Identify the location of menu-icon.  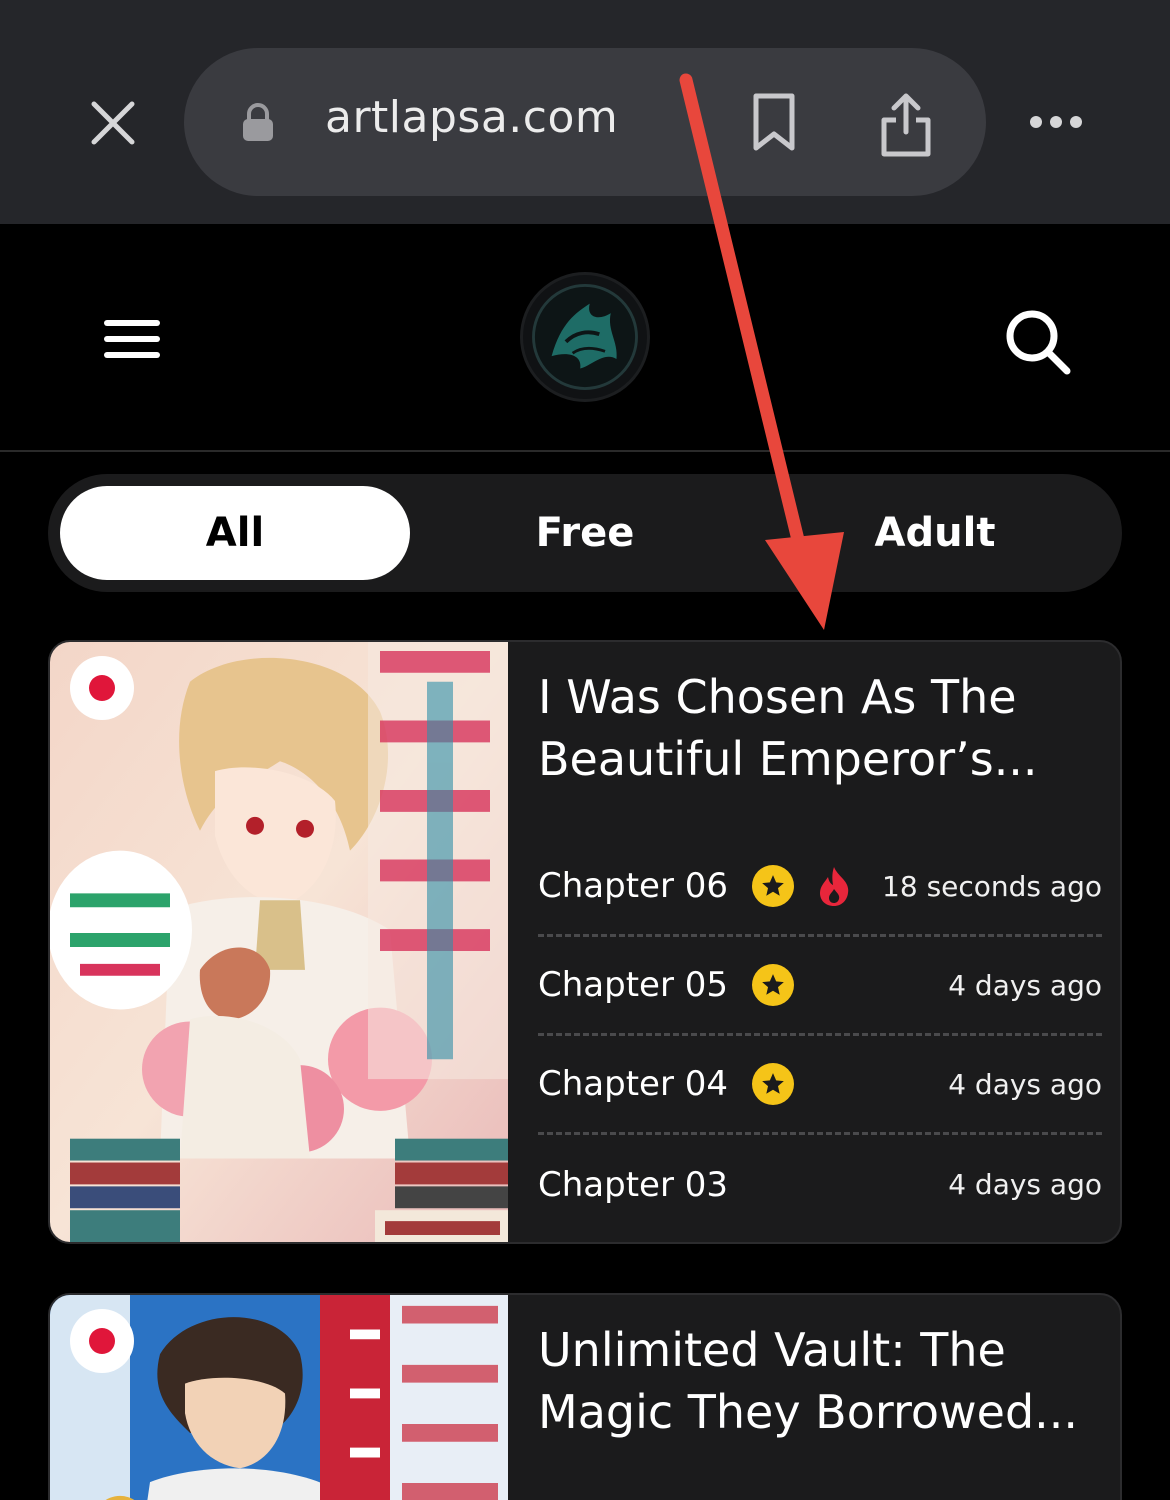
(132, 340).